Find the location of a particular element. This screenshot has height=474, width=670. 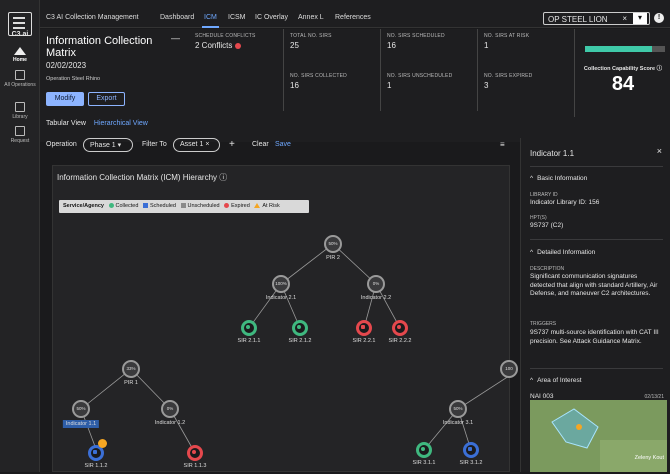

tab-annex-l: Annex L is located at coordinates (311, 17).